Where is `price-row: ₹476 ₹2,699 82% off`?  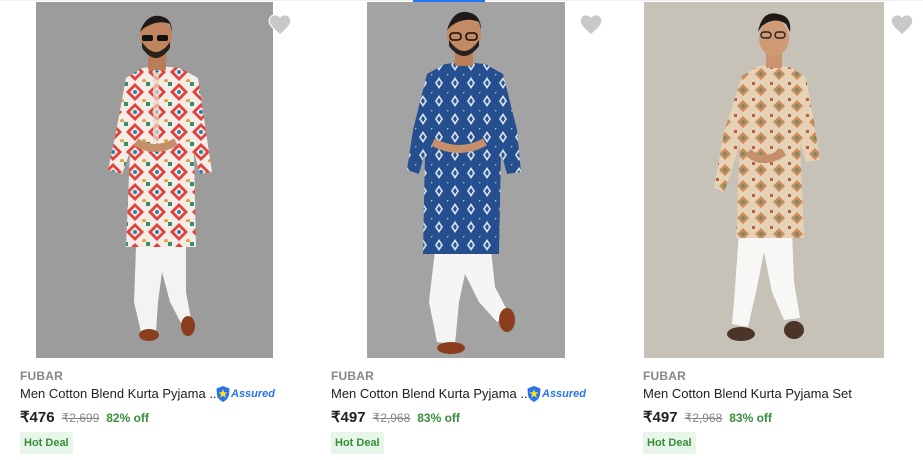
price-row: ₹476 ₹2,699 82% off is located at coordinates (84, 417).